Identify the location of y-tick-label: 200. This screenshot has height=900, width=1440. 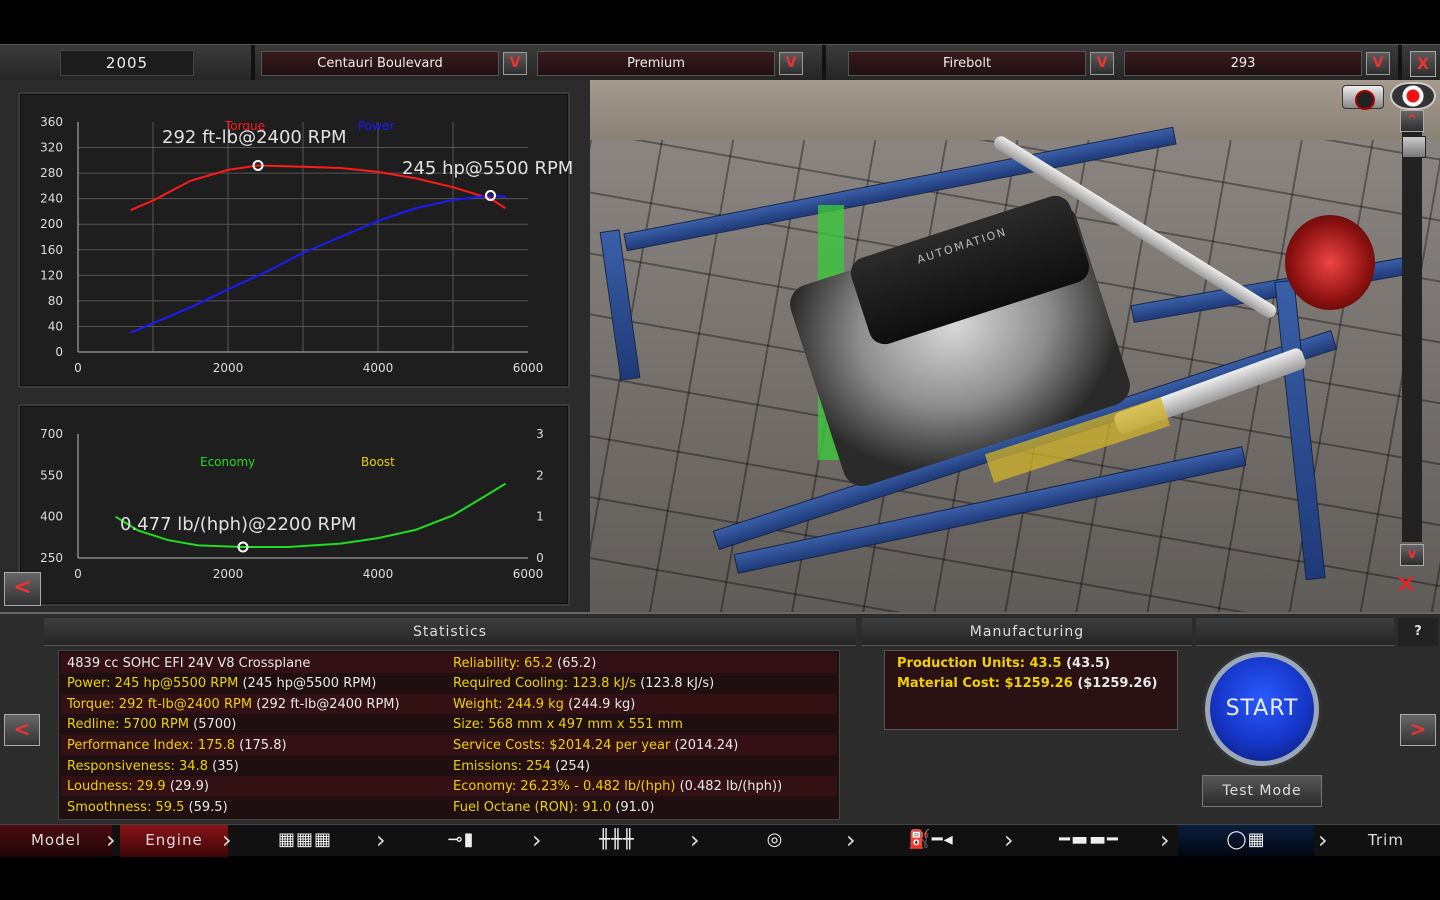
(51, 224).